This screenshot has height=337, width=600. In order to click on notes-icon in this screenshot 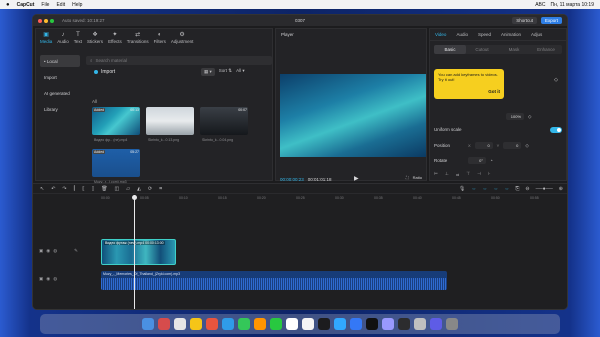, I will do `click(308, 324)`.